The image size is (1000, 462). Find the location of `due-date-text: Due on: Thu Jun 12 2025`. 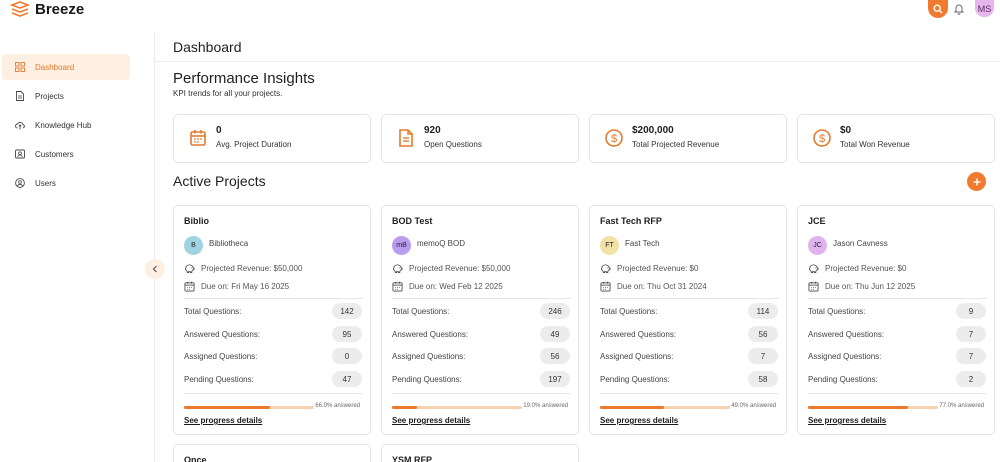

due-date-text: Due on: Thu Jun 12 2025 is located at coordinates (870, 286).